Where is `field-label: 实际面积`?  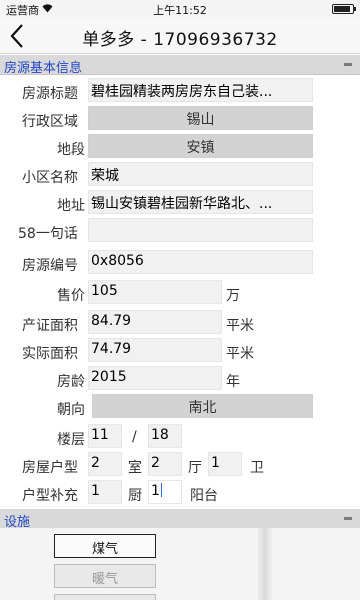 field-label: 实际面积 is located at coordinates (50, 354).